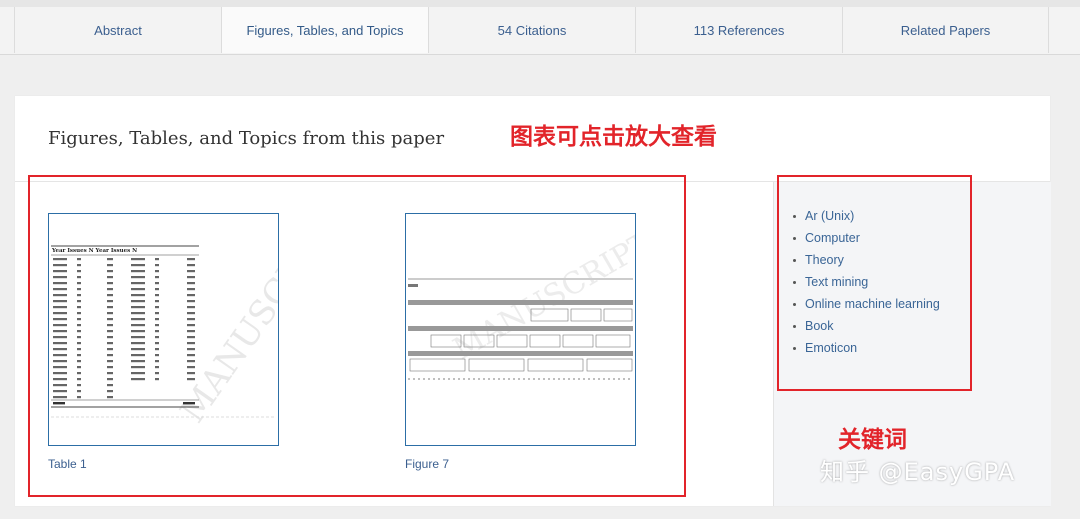 Image resolution: width=1080 pixels, height=519 pixels. I want to click on topic-item: Text mining, so click(866, 282).